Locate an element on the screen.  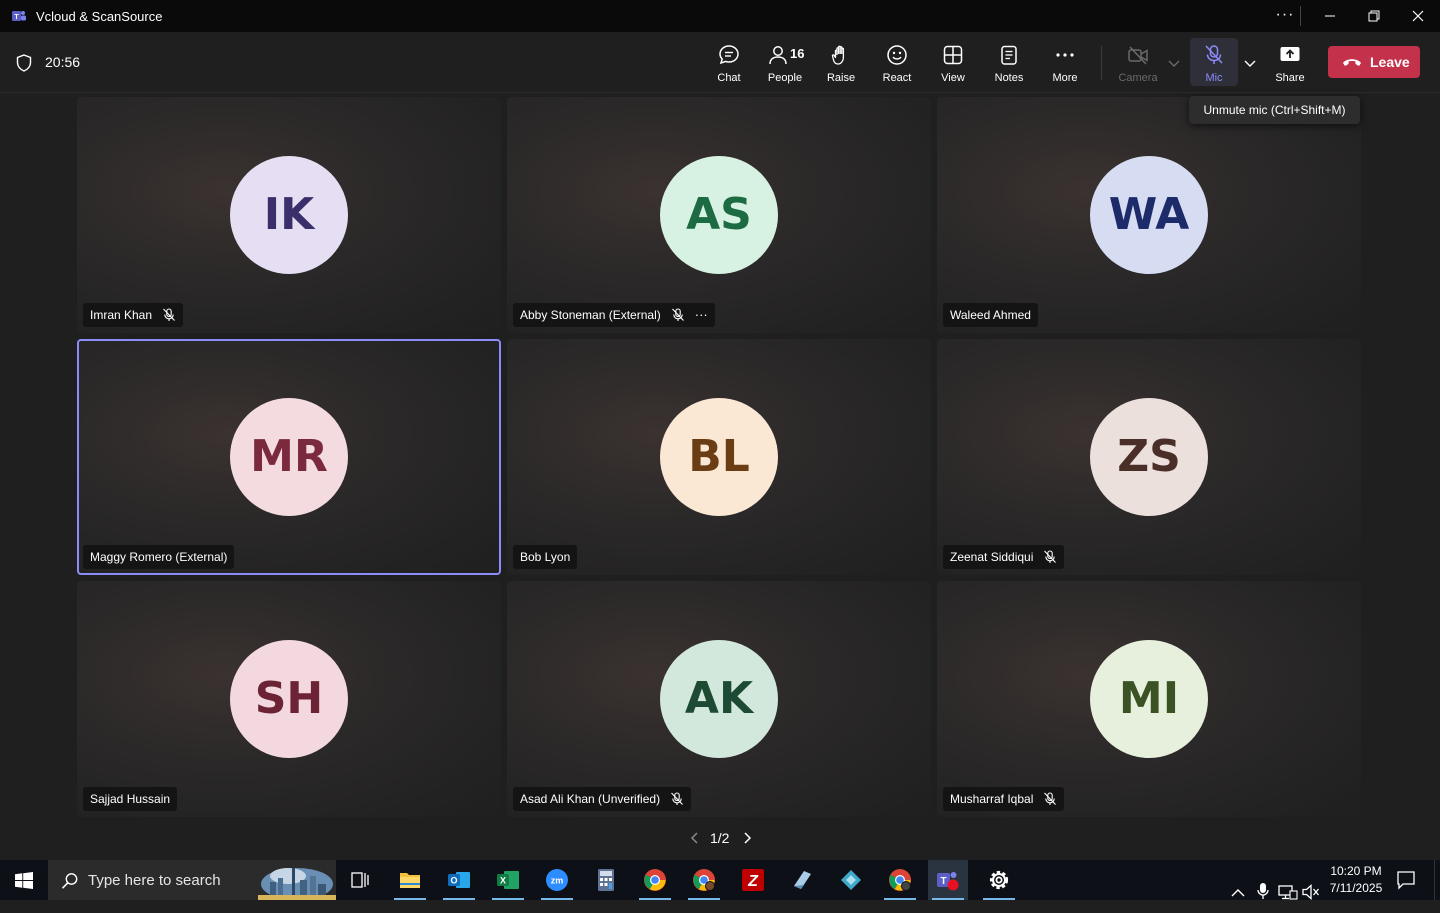
search-placeholder: Type here to search is located at coordinates (154, 880).